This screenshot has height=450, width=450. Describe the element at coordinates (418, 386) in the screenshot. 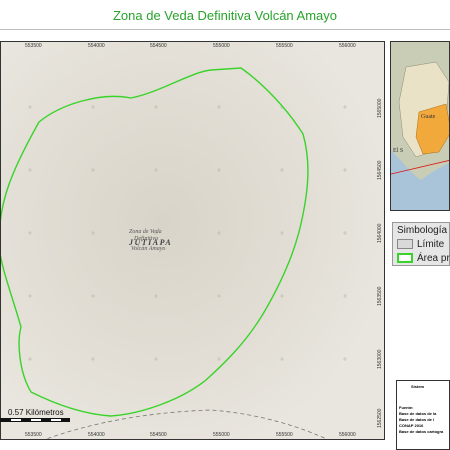

I see `info-system-label: Sistem` at that location.